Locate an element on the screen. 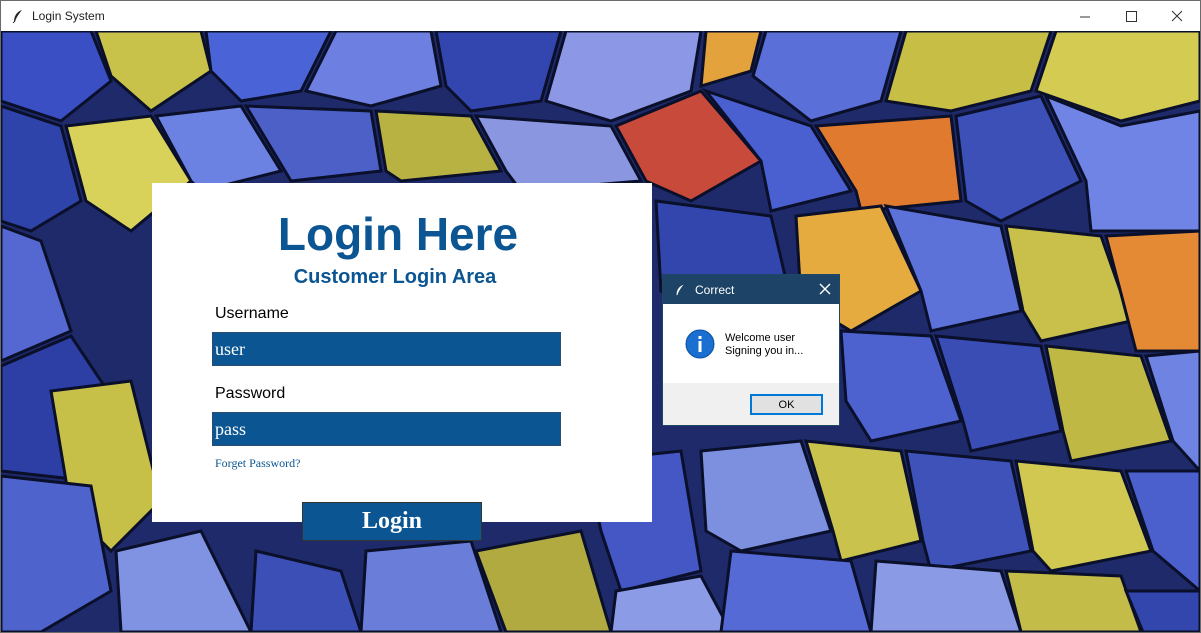 The width and height of the screenshot is (1201, 633). password-label: Password is located at coordinates (250, 393).